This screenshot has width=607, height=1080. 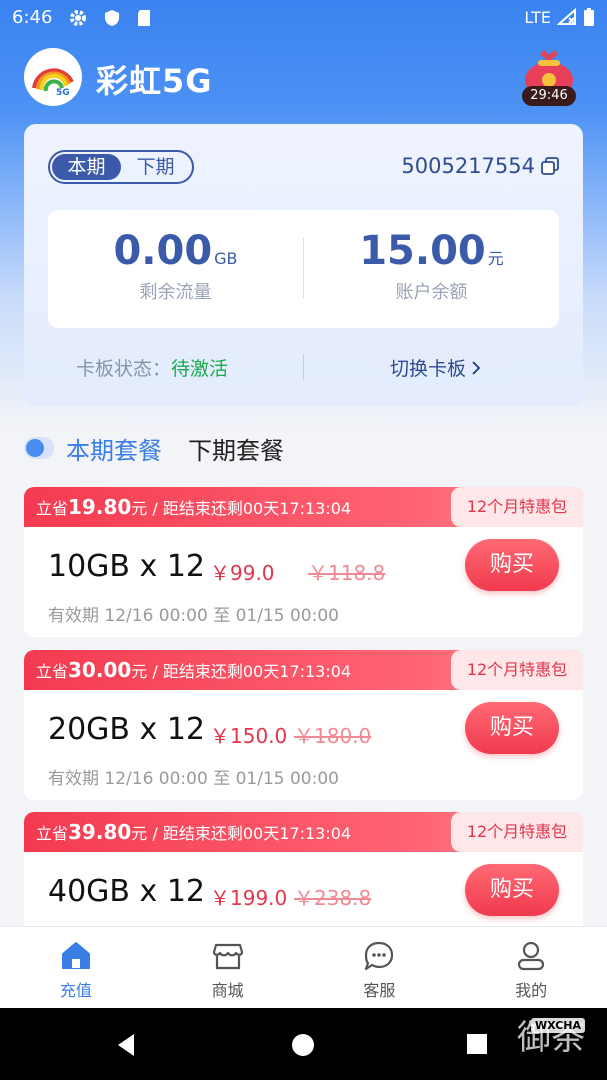 What do you see at coordinates (333, 898) in the screenshot?
I see `package-original-price: ￥238.8` at bounding box center [333, 898].